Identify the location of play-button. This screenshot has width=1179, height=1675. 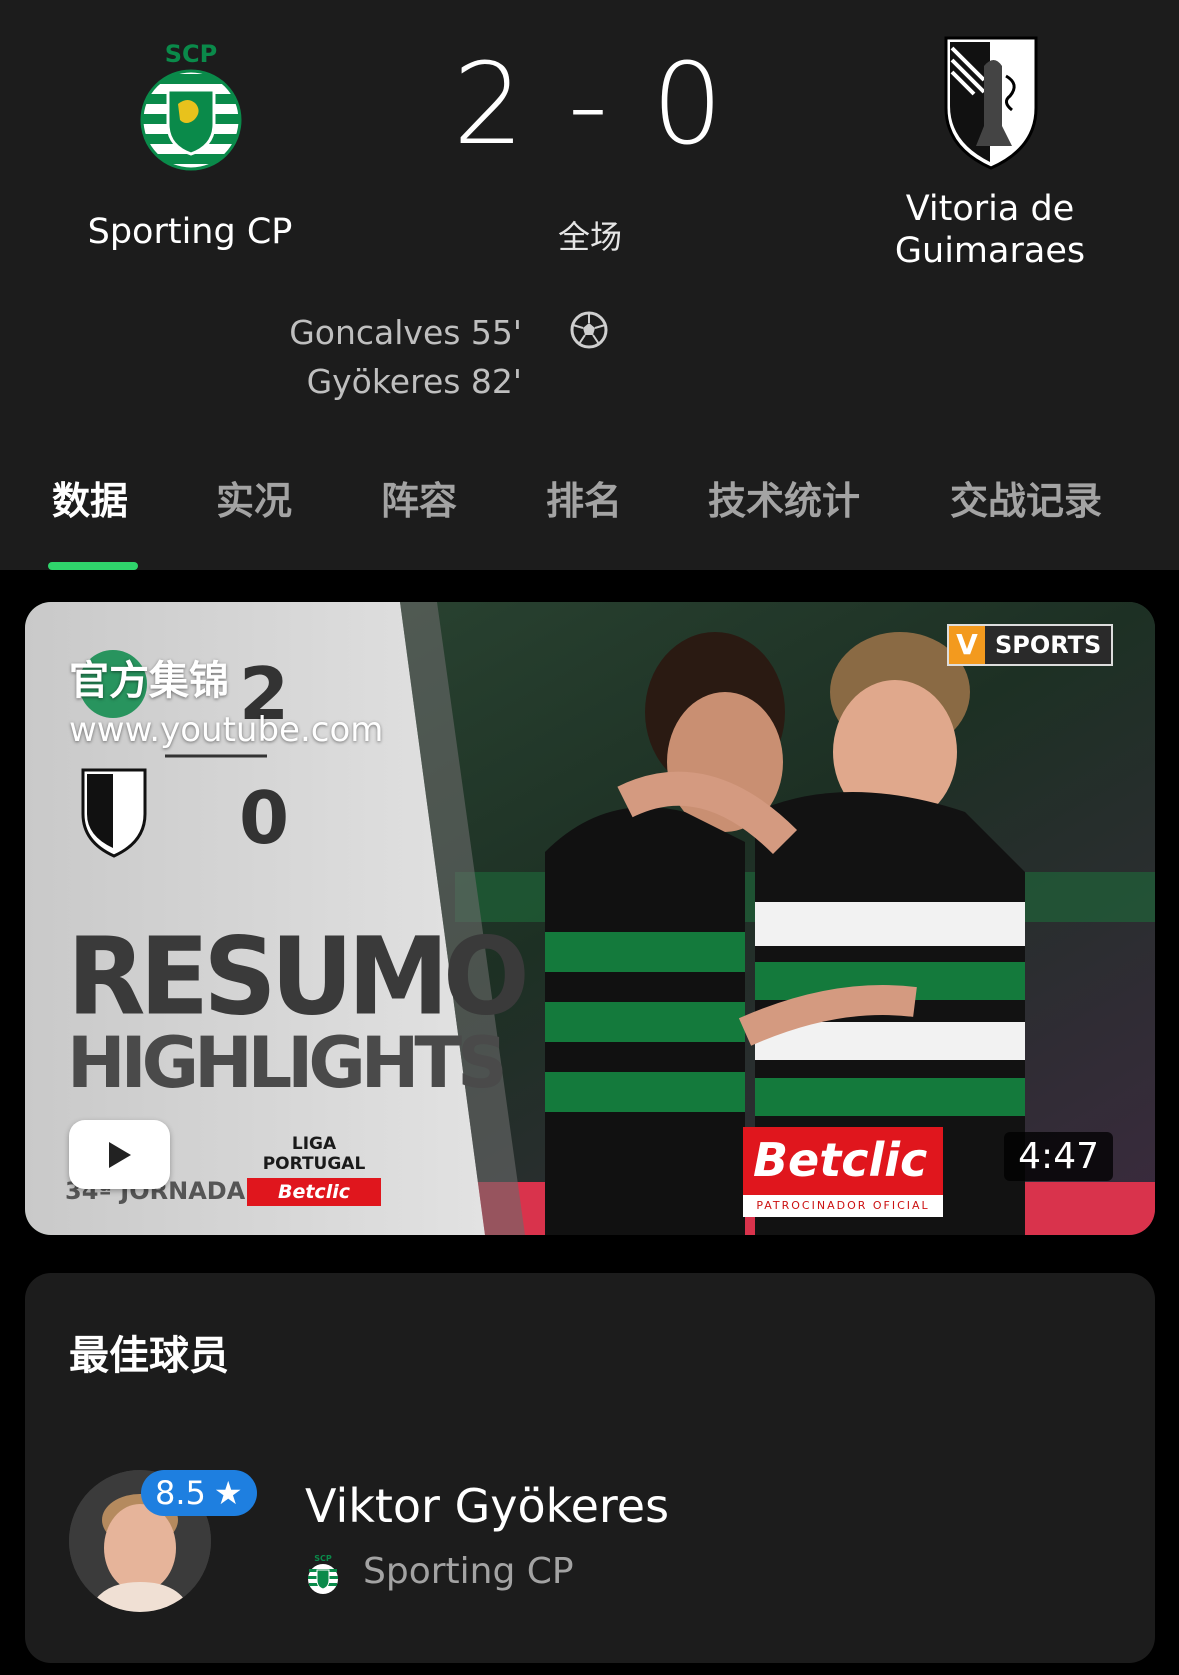
(119, 1154).